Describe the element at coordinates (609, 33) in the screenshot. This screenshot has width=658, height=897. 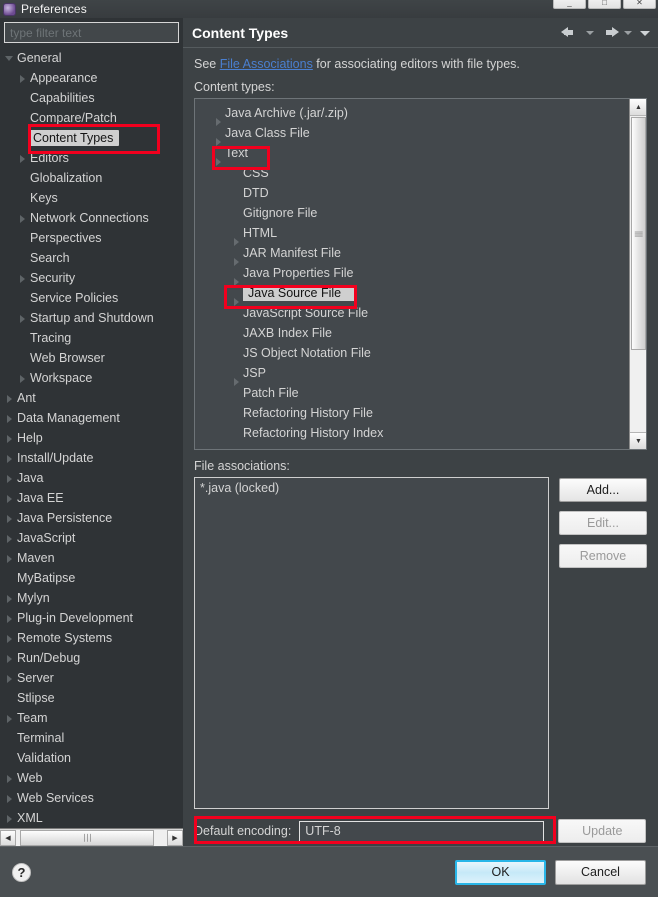
I see `forward-arrow-icon` at that location.